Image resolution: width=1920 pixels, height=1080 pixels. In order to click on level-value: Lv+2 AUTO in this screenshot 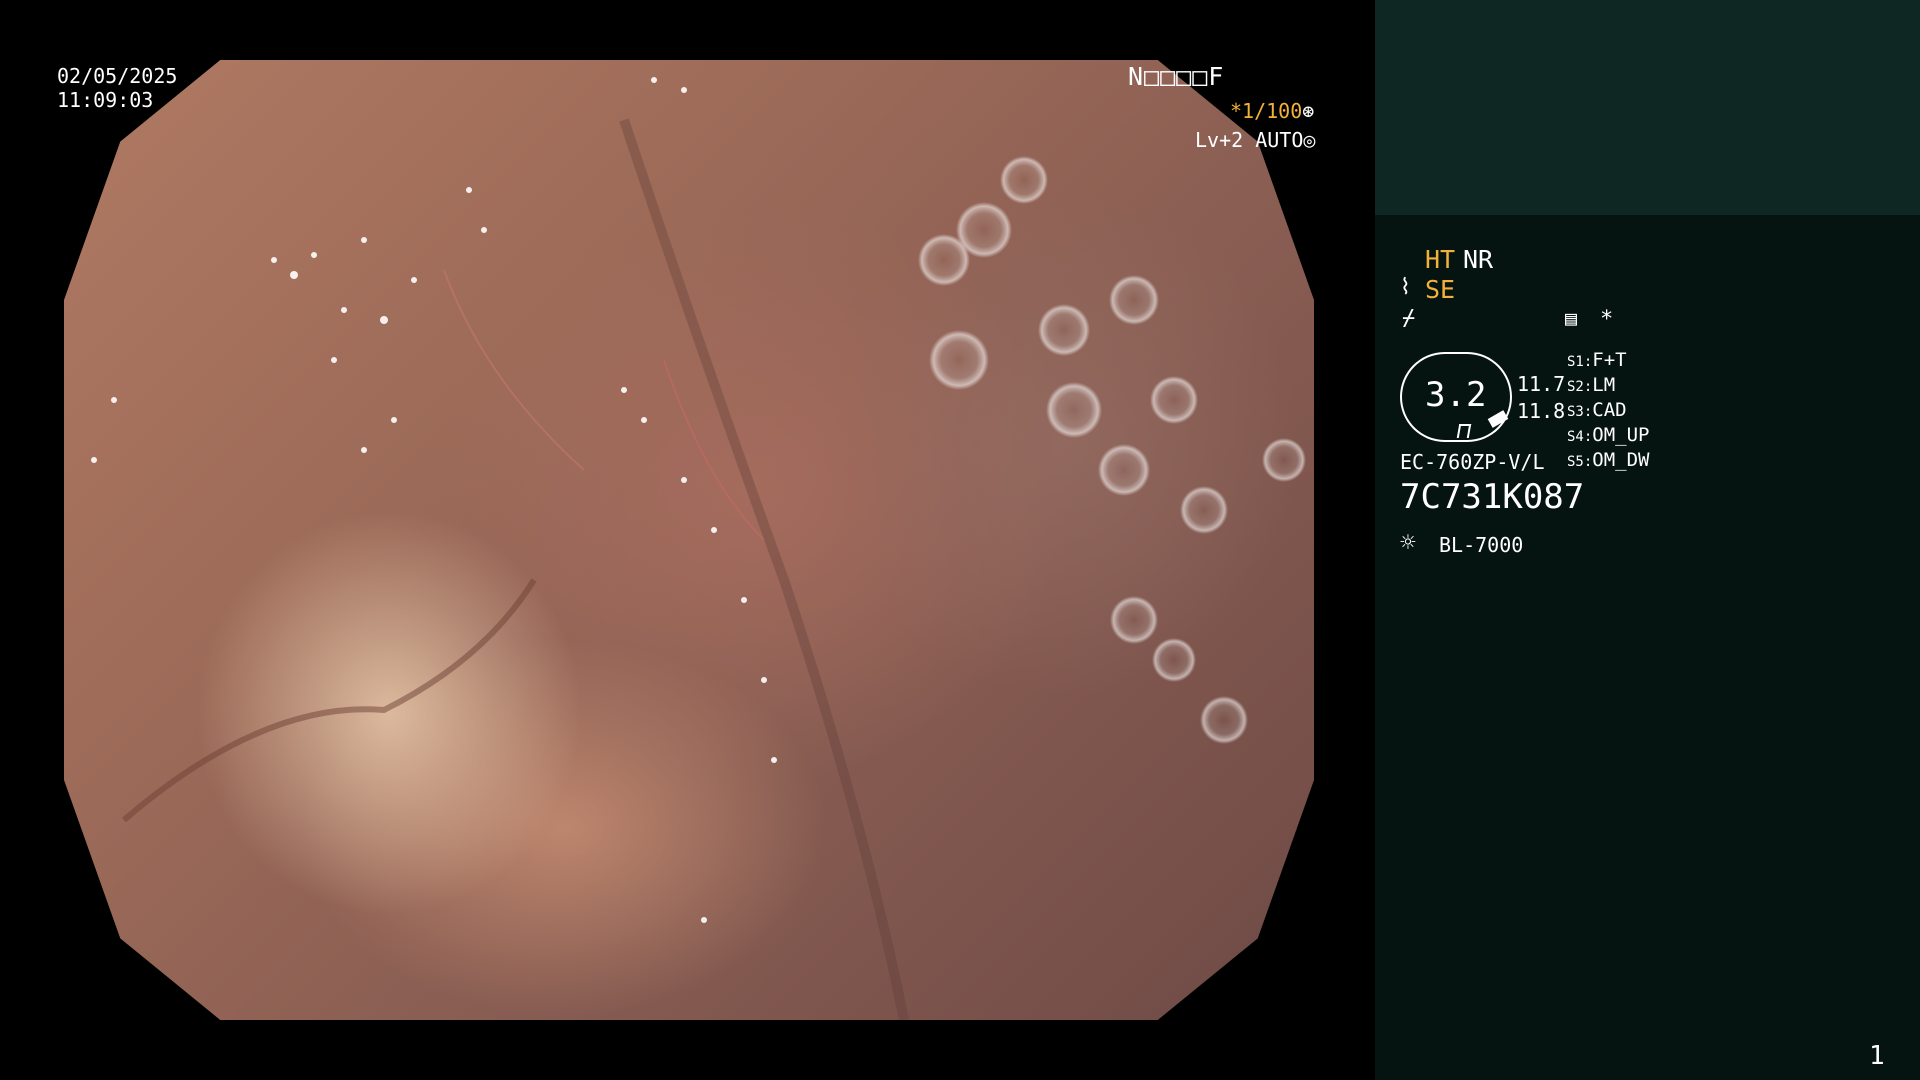, I will do `click(1249, 140)`.